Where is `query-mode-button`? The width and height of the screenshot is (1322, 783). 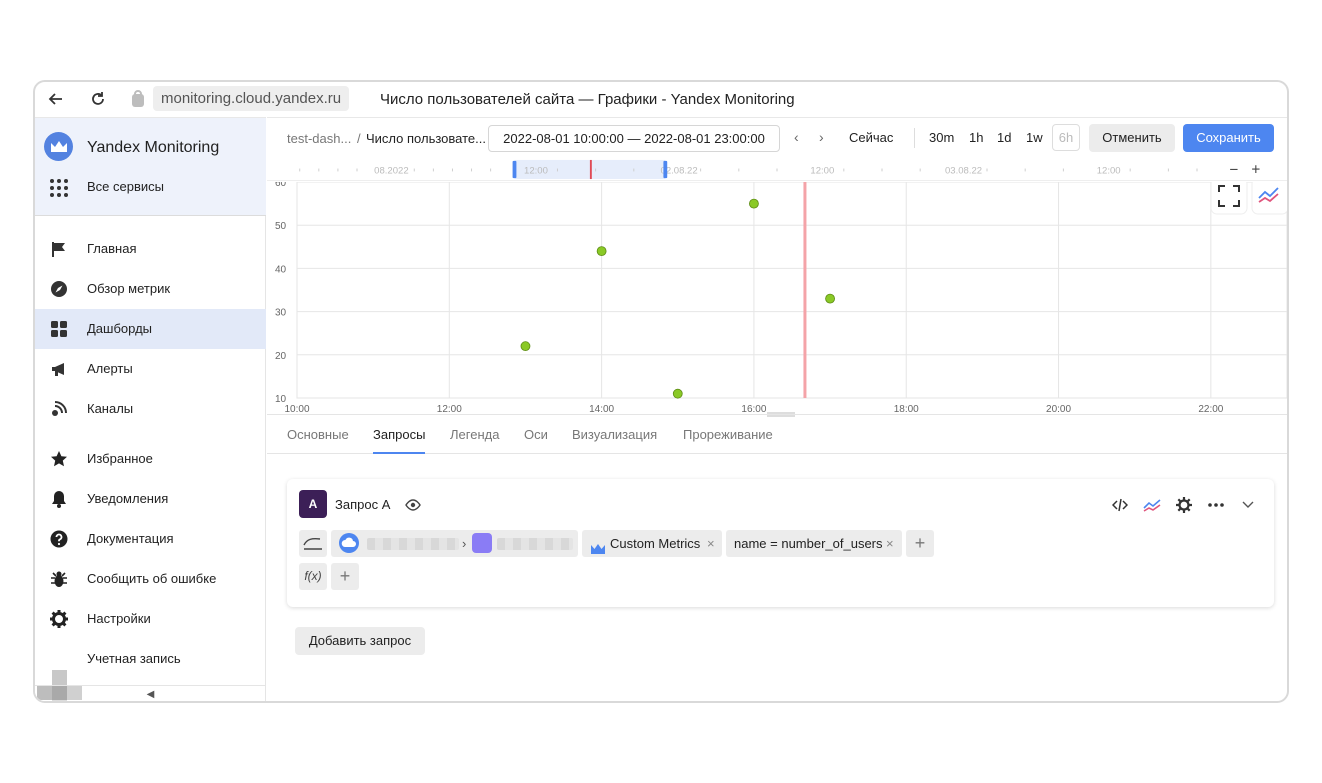 query-mode-button is located at coordinates (313, 543).